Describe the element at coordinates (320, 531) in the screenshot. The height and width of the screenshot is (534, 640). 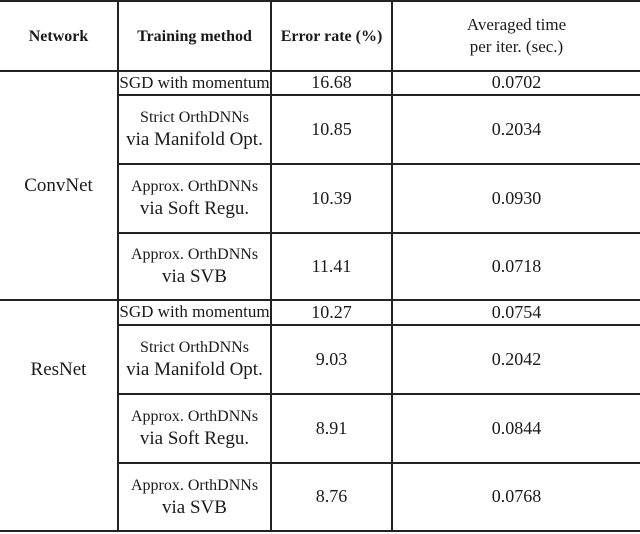
I see `bottom-rule` at that location.